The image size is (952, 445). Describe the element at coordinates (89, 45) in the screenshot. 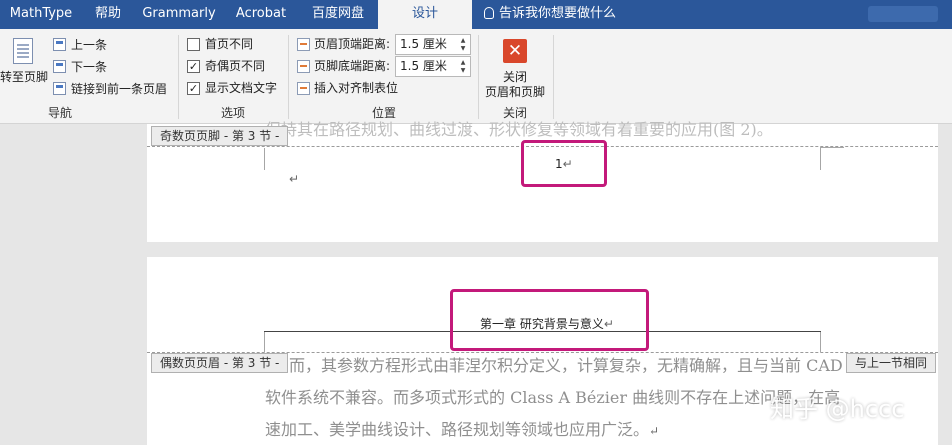

I see `previous-button: 上一条` at that location.